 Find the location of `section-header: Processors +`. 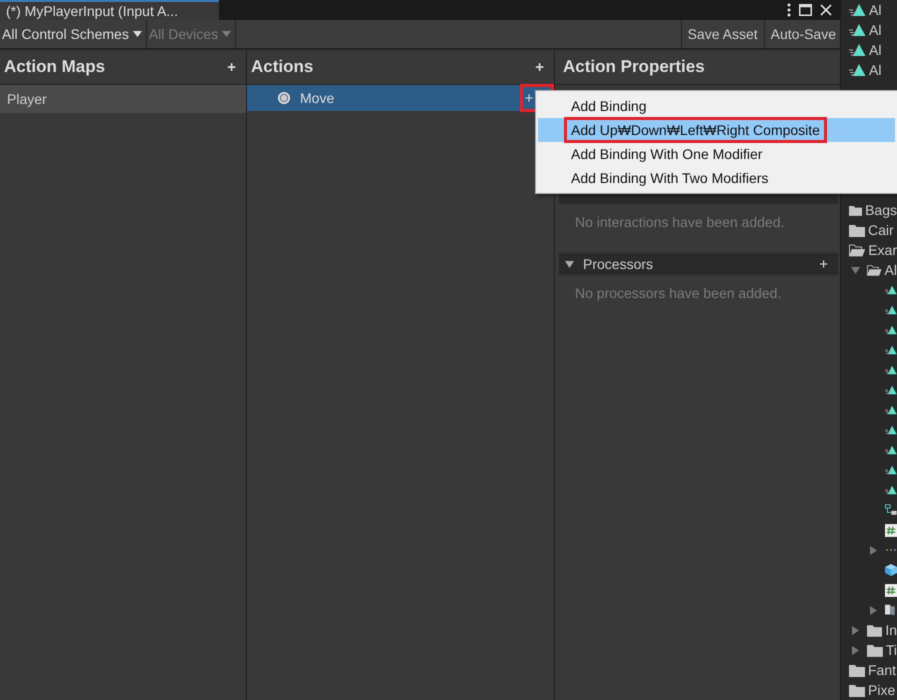

section-header: Processors + is located at coordinates (698, 264).